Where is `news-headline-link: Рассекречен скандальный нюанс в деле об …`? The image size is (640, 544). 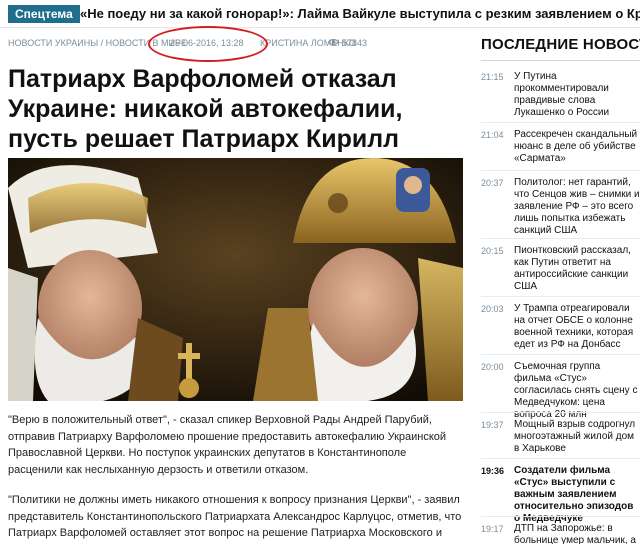
news-headline-link: Рассекречен скандальный нюанс в деле об … is located at coordinates (577, 147).